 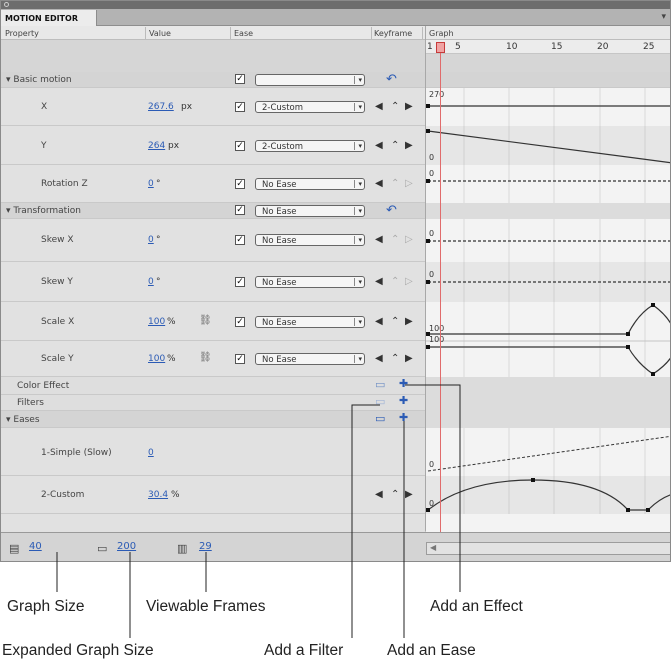 What do you see at coordinates (476, 606) in the screenshot?
I see `callout-add-an-effect: Add an Effect` at bounding box center [476, 606].